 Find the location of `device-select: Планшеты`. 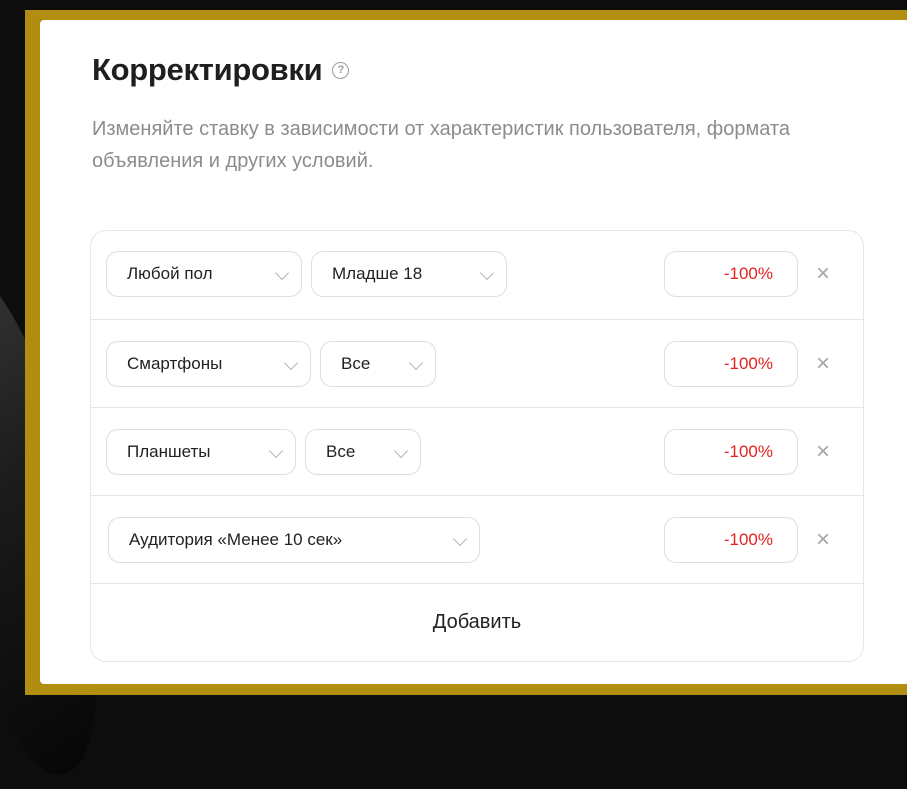

device-select: Планшеты is located at coordinates (201, 452).